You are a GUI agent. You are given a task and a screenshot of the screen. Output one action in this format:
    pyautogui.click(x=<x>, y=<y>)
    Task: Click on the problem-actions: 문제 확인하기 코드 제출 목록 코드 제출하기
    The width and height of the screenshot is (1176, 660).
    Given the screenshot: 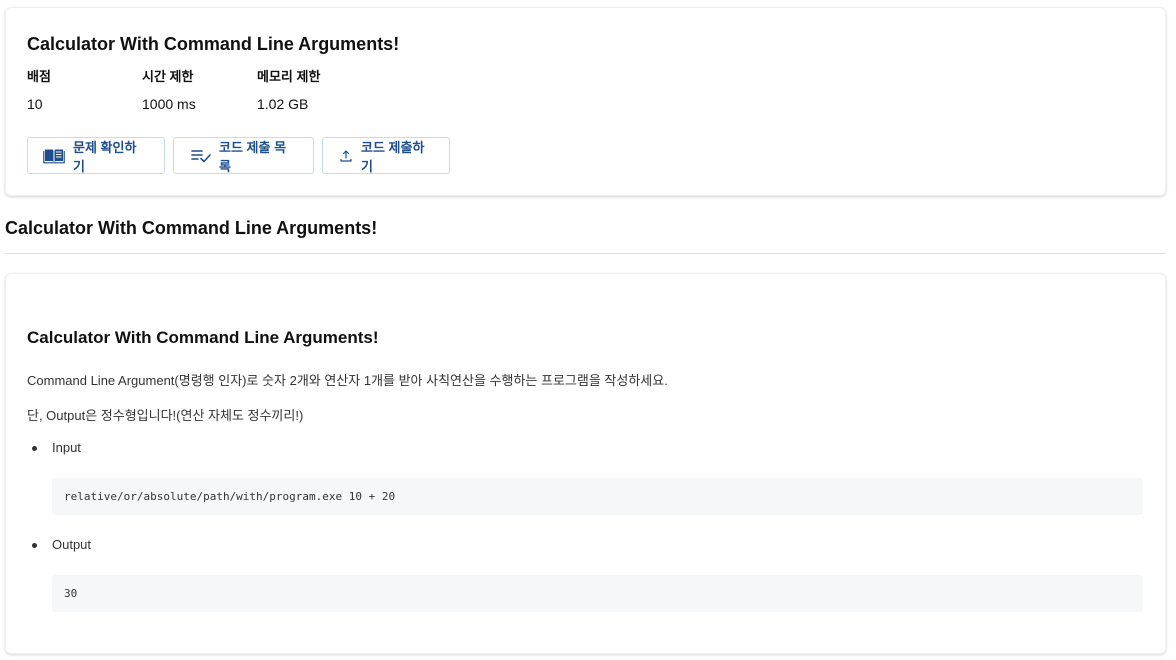 What is the action you would take?
    pyautogui.click(x=238, y=155)
    